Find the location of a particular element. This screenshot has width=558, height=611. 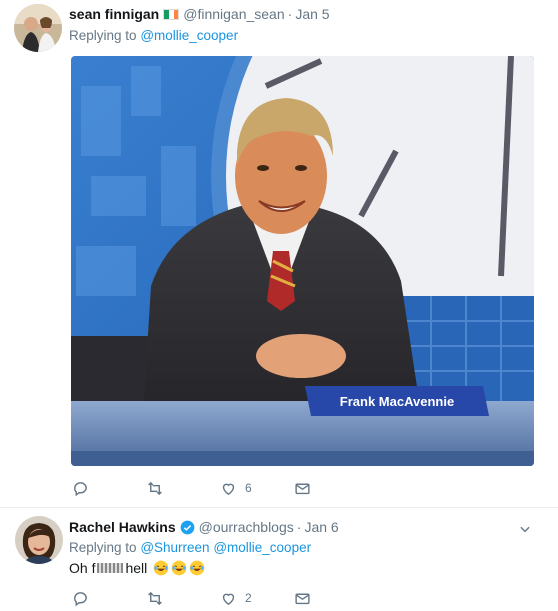

ireland-flag-icon is located at coordinates (171, 14).